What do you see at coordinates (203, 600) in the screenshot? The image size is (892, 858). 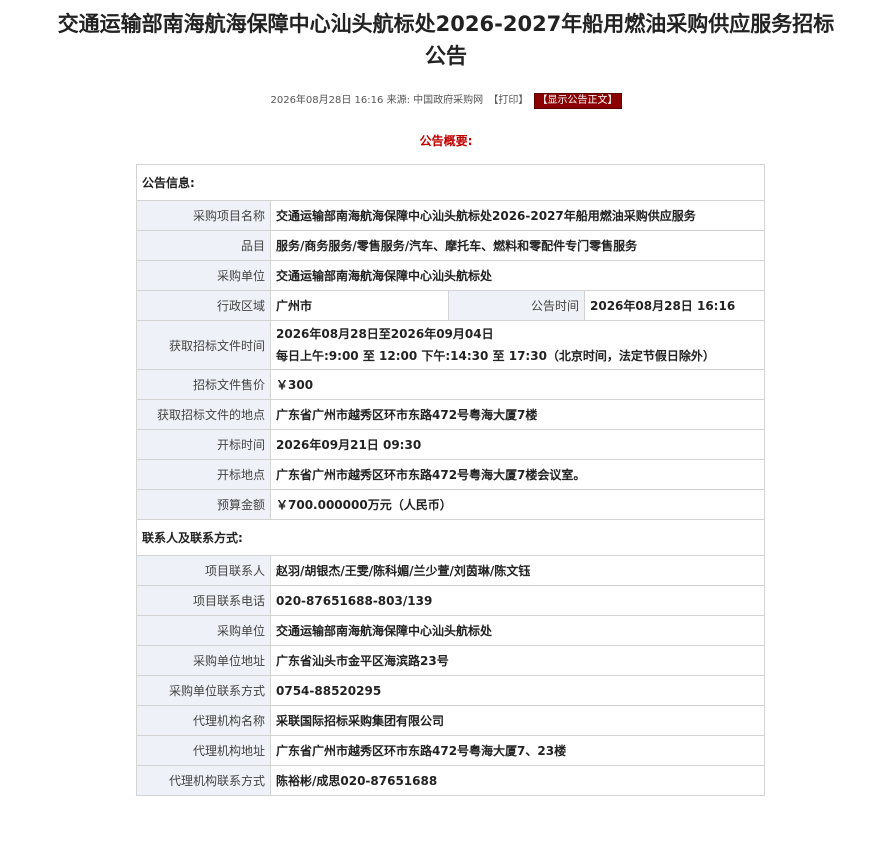 I see `row-label: 项目联系电话` at bounding box center [203, 600].